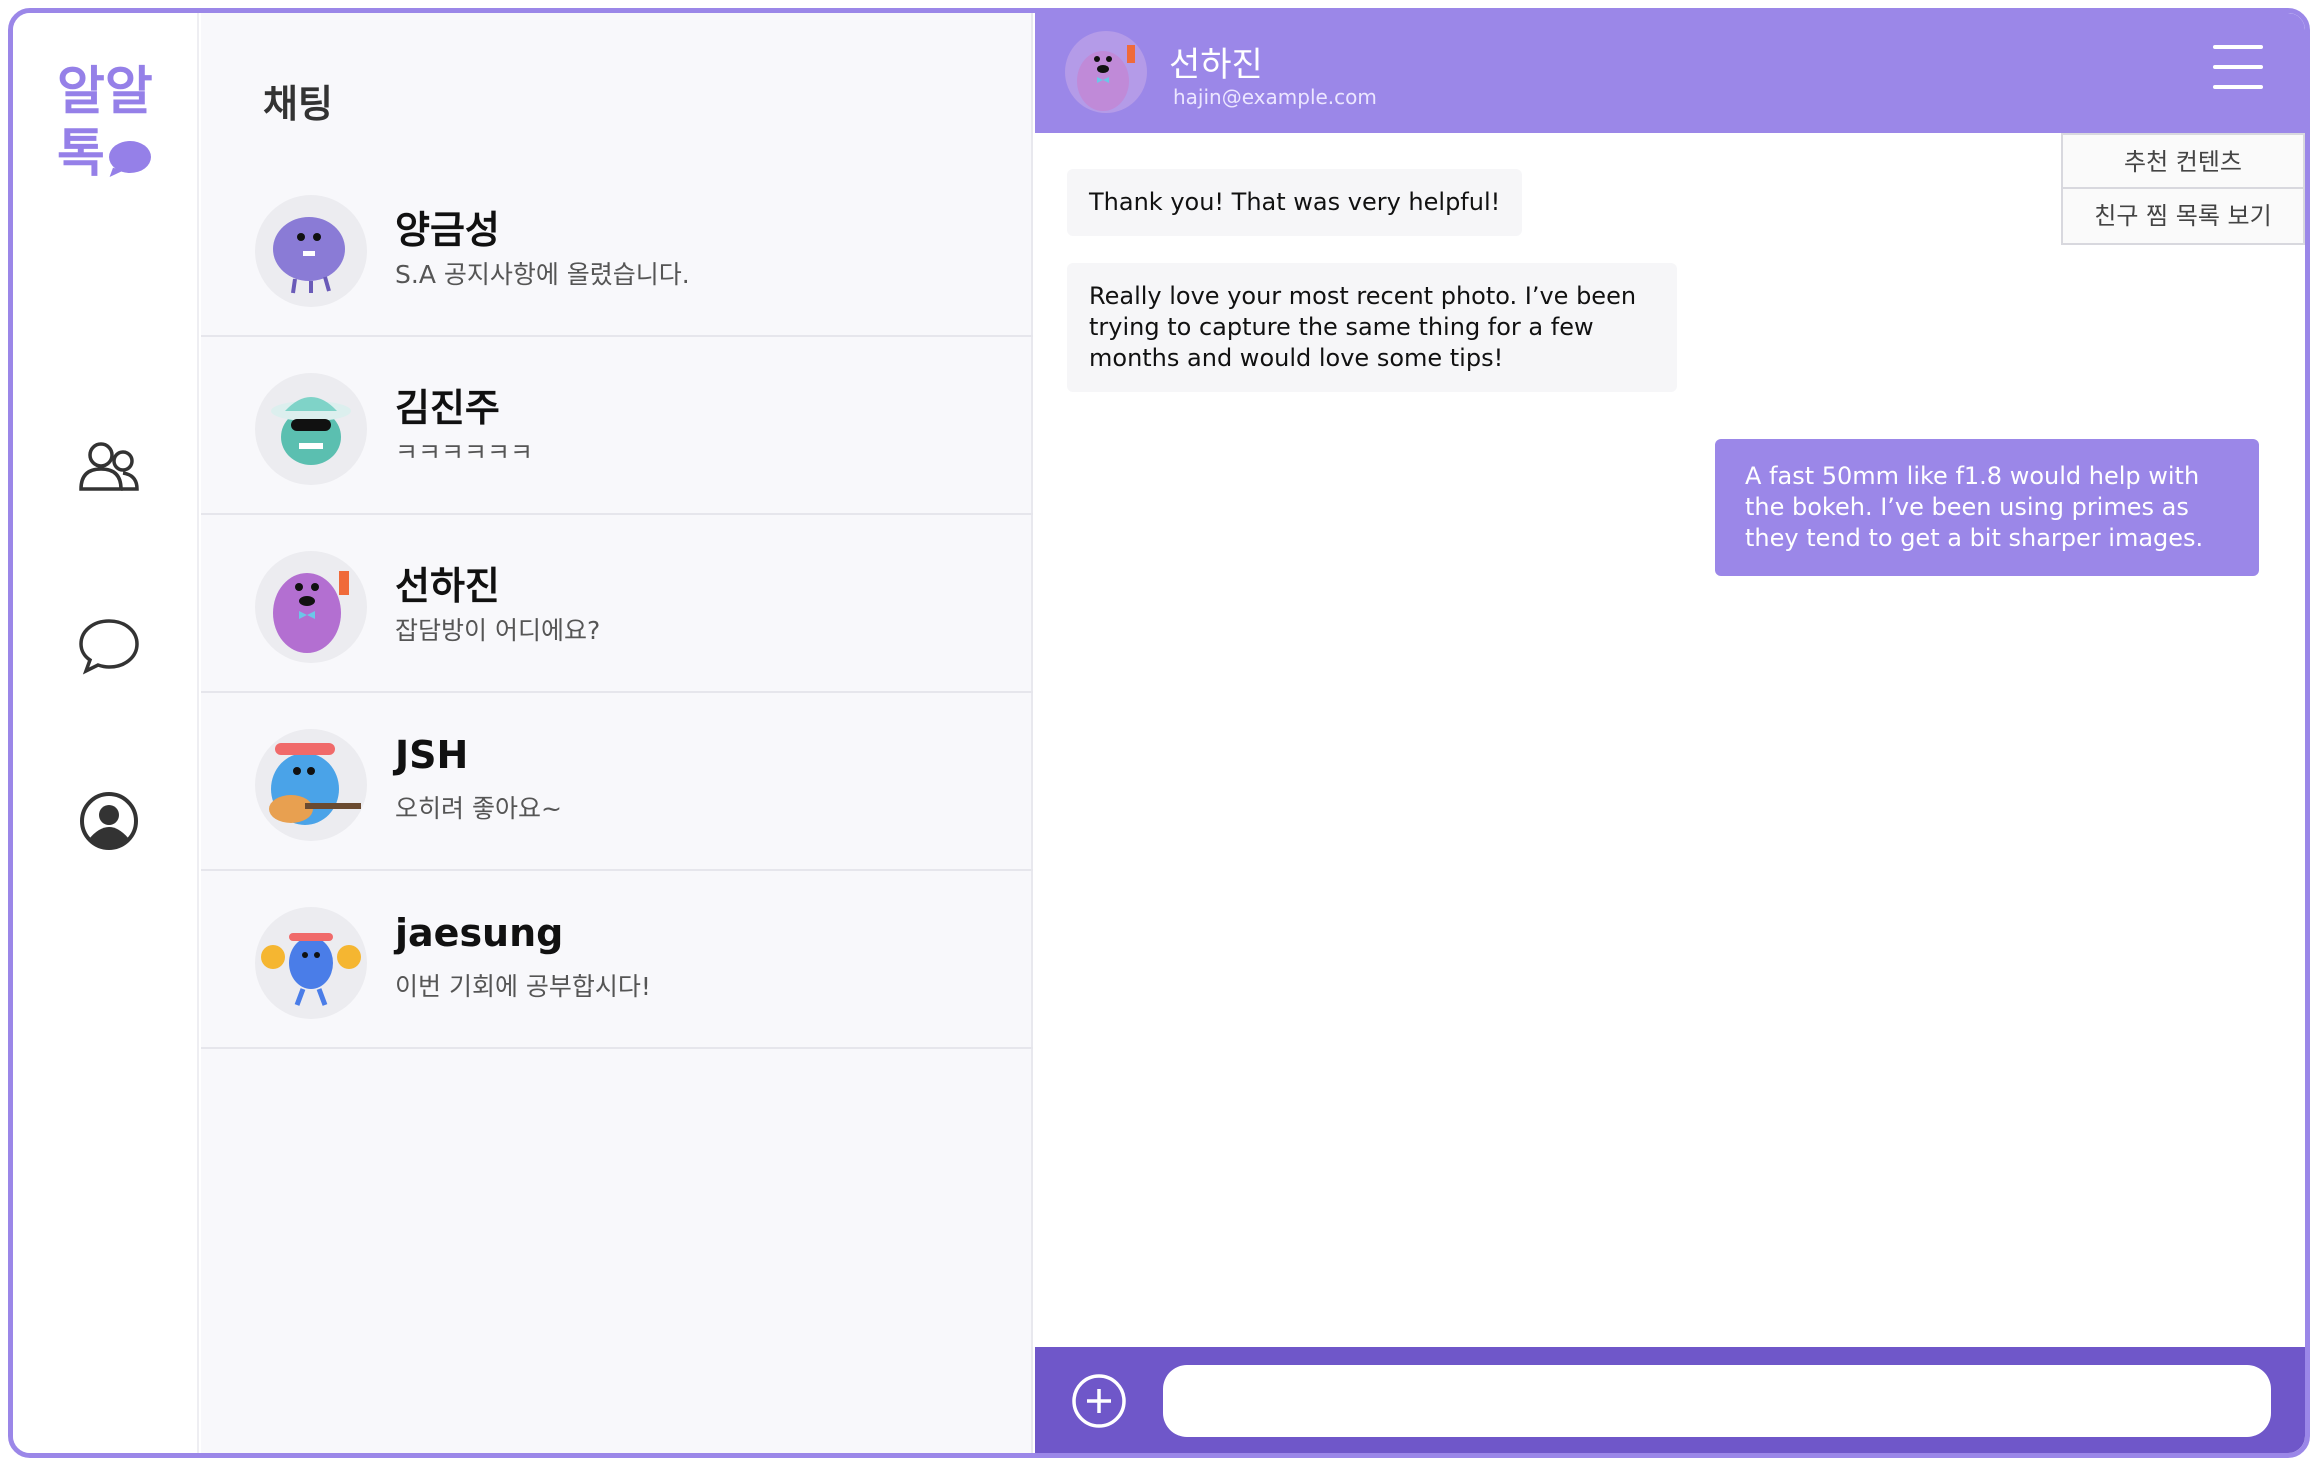 The width and height of the screenshot is (2316, 1464). I want to click on chat-name: jaesung, so click(479, 933).